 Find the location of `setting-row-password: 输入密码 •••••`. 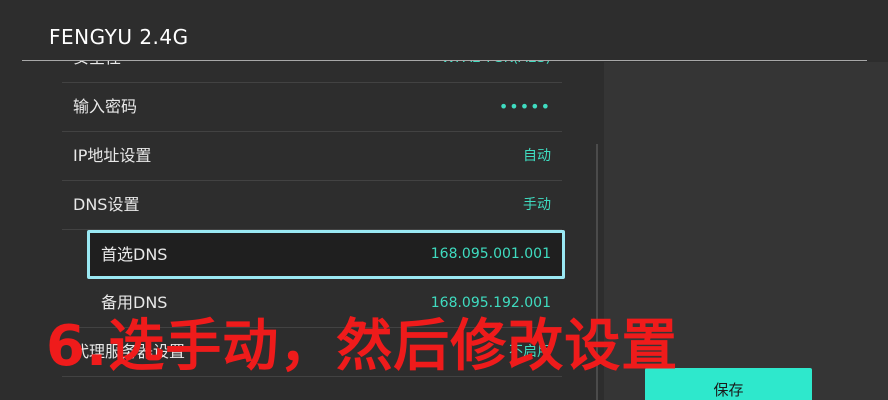

setting-row-password: 输入密码 ••••• is located at coordinates (312, 107).